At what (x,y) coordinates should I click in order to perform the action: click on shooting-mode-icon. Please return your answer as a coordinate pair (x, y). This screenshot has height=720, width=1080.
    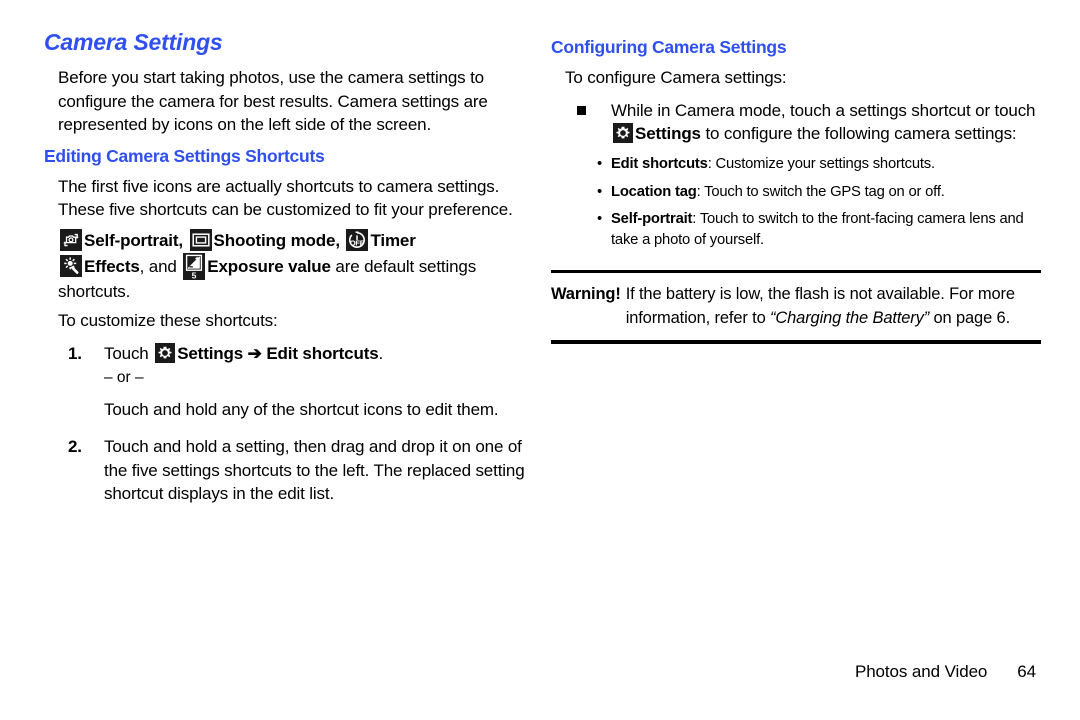
    Looking at the image, I should click on (200, 240).